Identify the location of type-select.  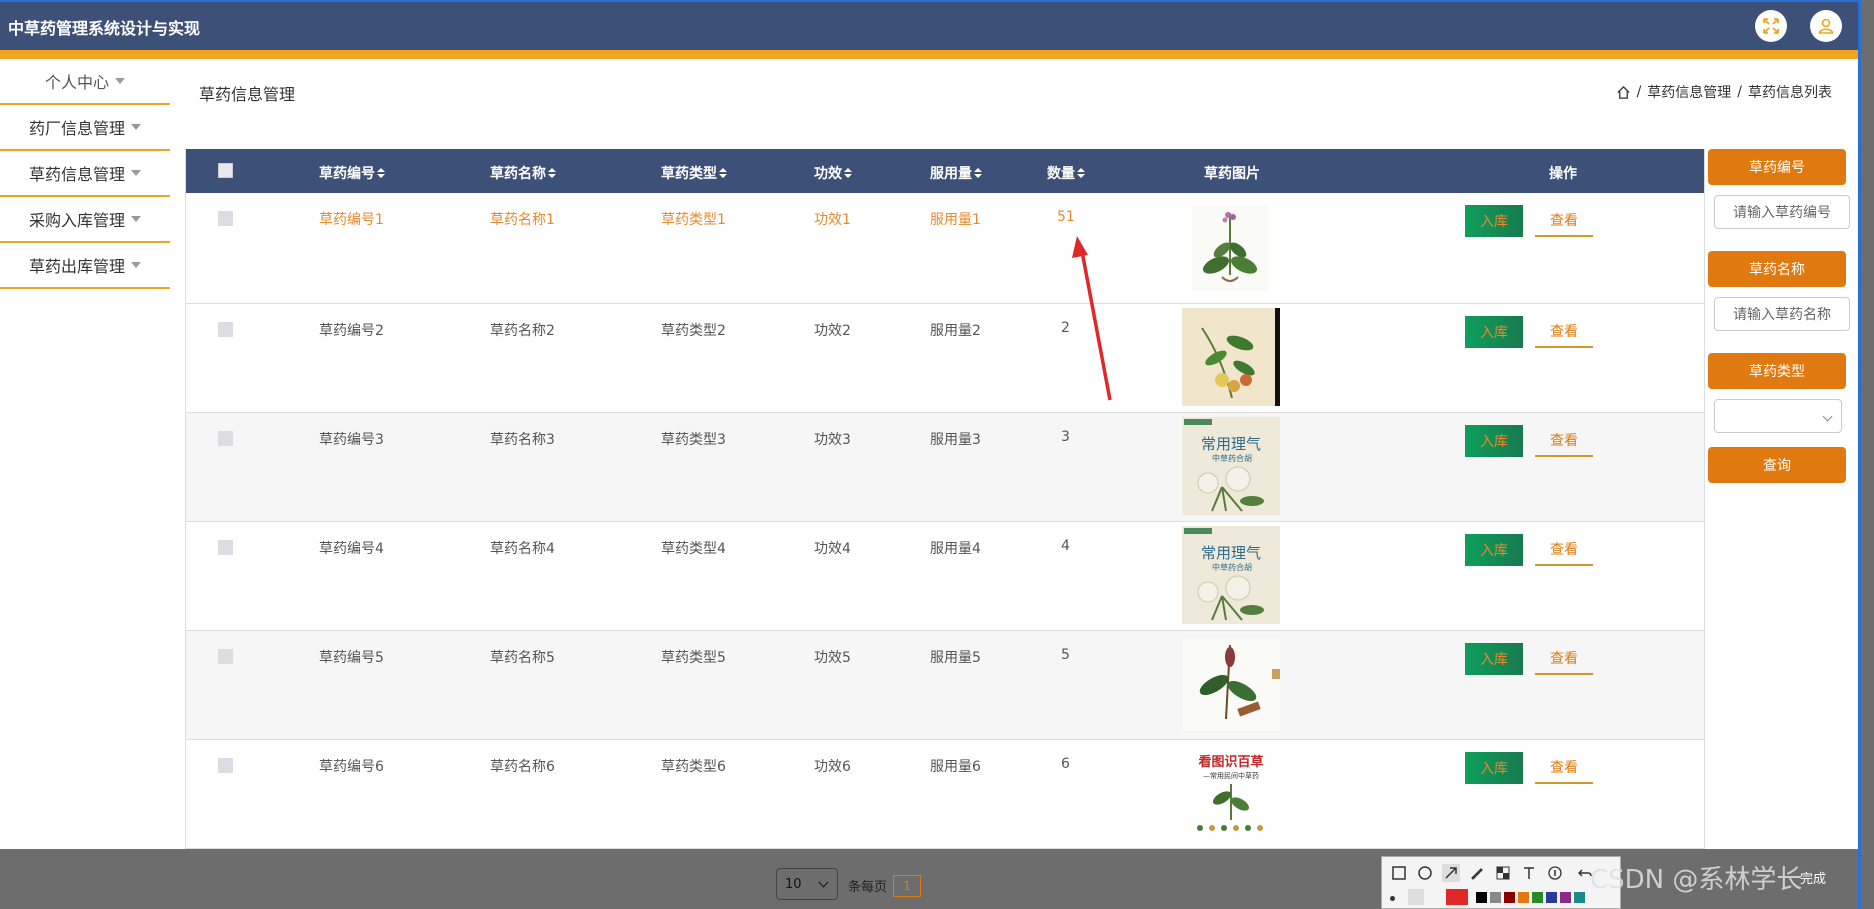
(1778, 416).